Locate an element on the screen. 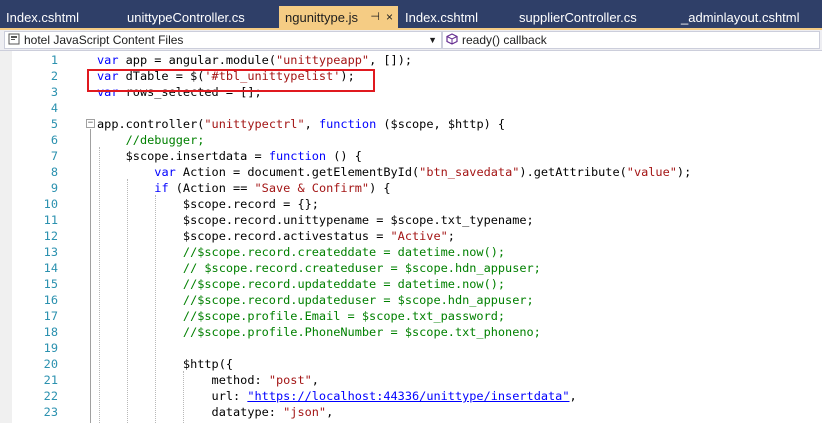  line-number: 4 is located at coordinates (54, 108).